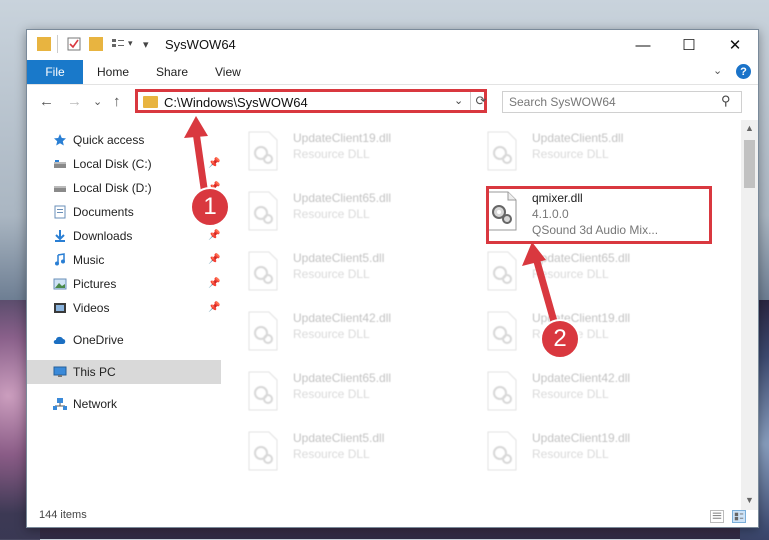 Image resolution: width=769 pixels, height=540 pixels. I want to click on search-placeholder: Search SysWOW64, so click(562, 102).